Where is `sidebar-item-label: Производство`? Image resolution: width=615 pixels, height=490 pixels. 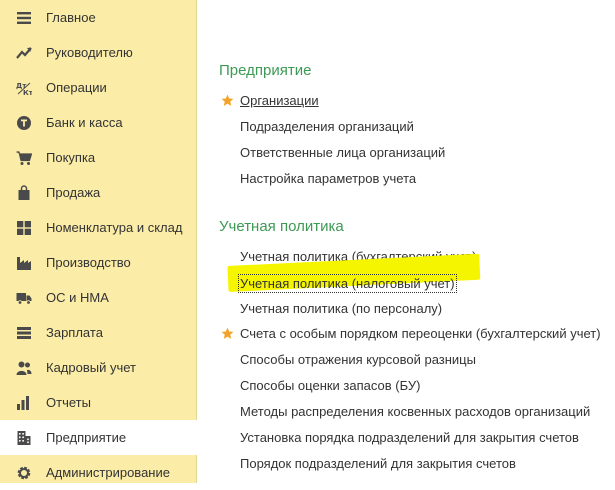 sidebar-item-label: Производство is located at coordinates (88, 262).